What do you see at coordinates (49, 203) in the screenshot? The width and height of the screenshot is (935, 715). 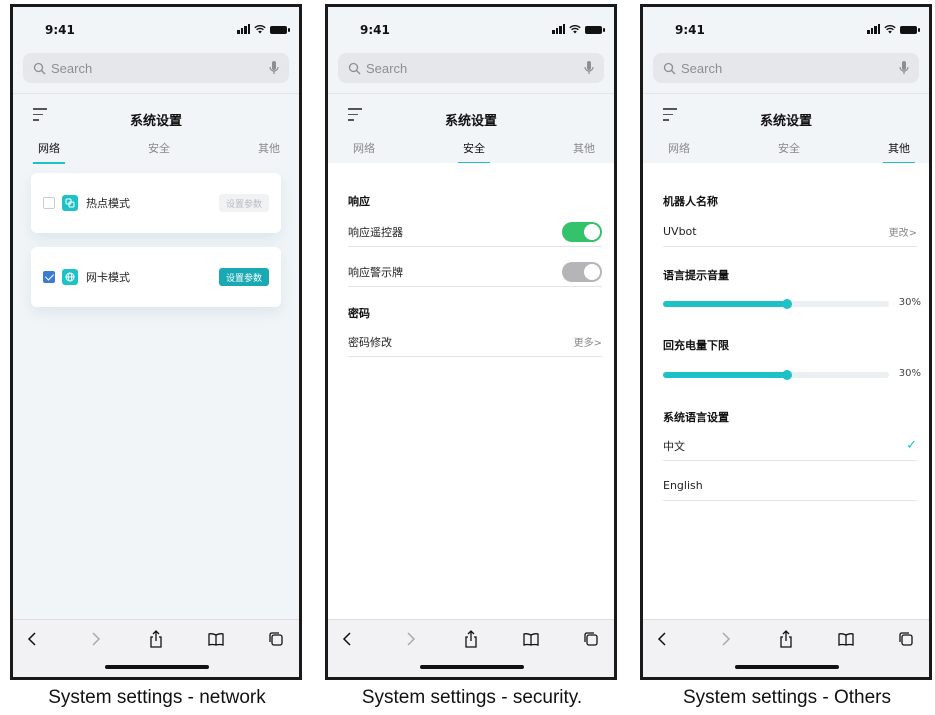 I see `hotspot-checkbox` at bounding box center [49, 203].